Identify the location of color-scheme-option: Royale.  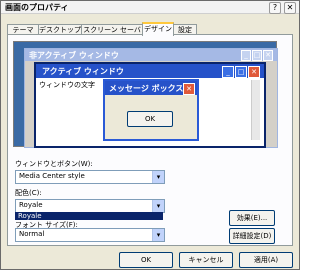
(89, 216).